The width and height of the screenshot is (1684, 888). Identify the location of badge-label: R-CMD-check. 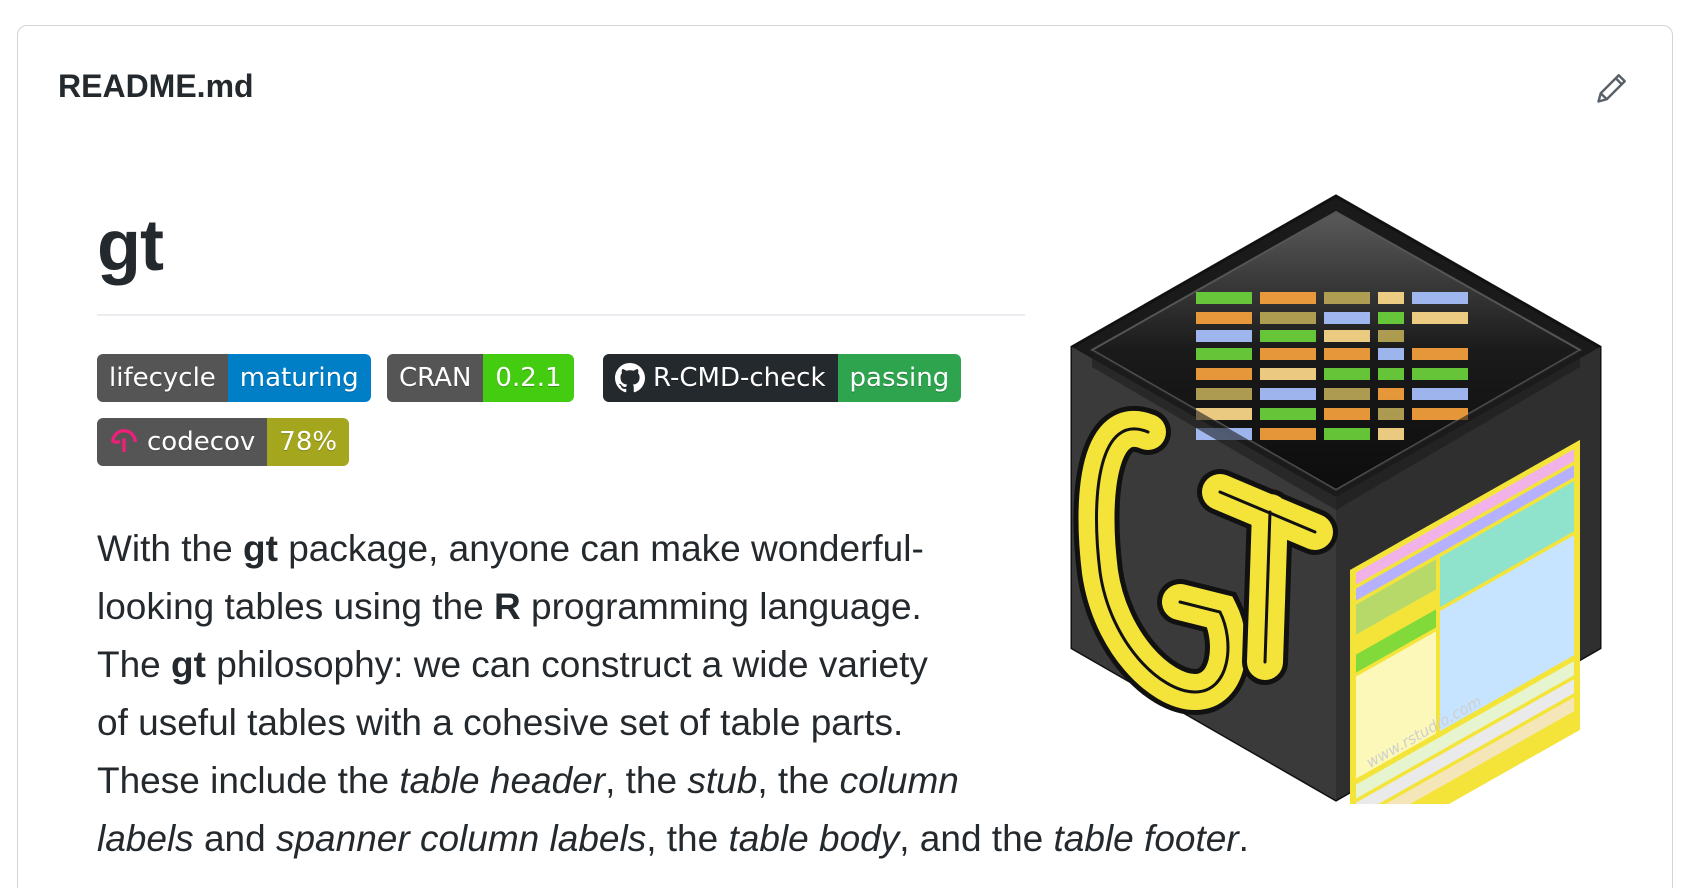
(739, 378).